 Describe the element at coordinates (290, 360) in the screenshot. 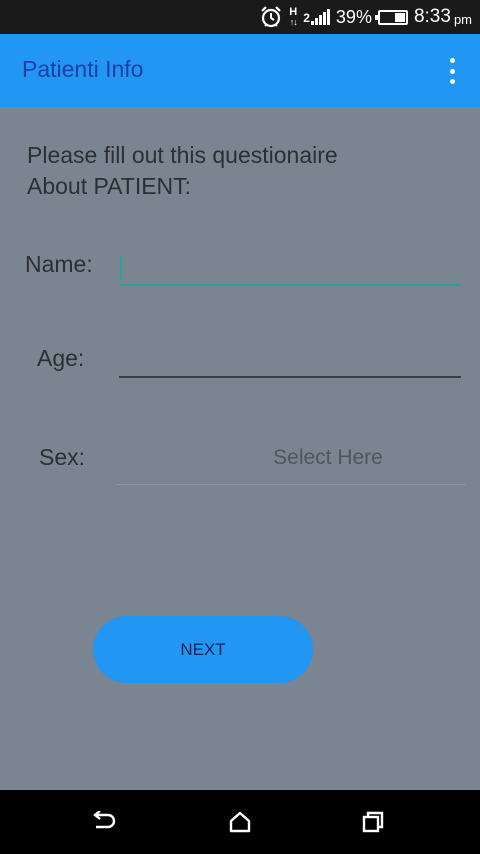

I see `age-field` at that location.